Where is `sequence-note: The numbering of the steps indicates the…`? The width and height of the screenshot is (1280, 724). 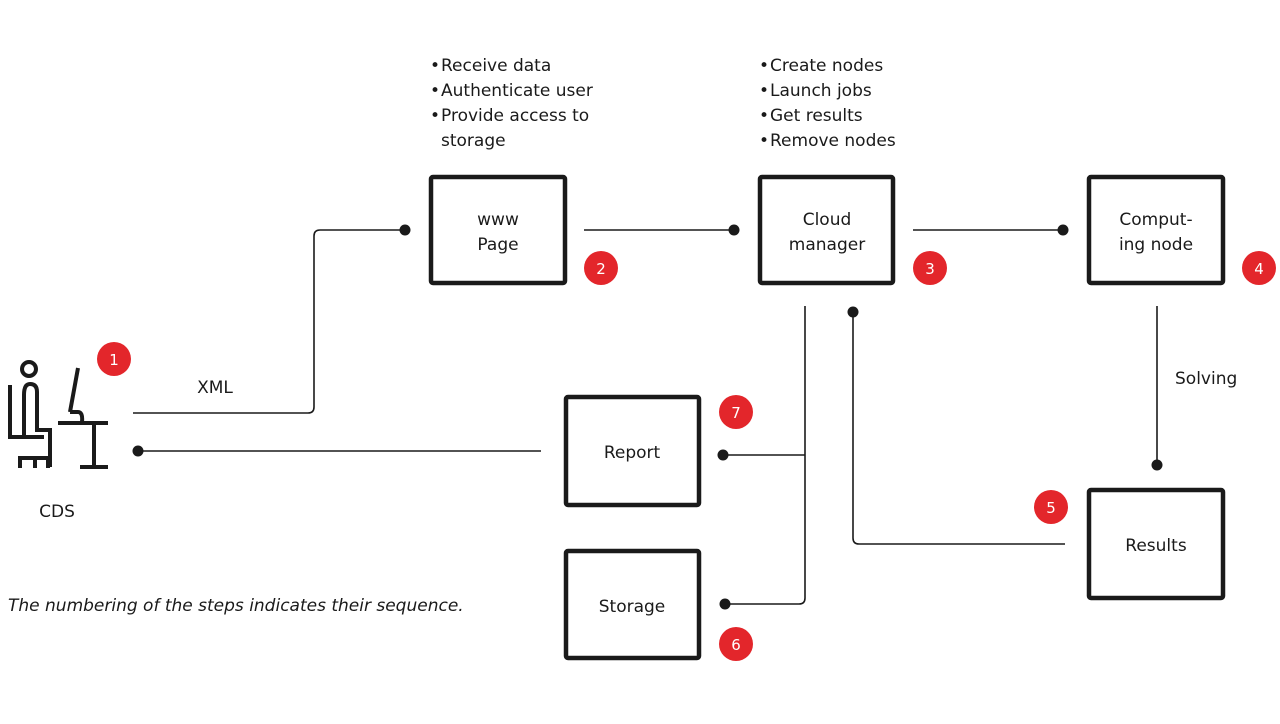 sequence-note: The numbering of the steps indicates the… is located at coordinates (236, 606).